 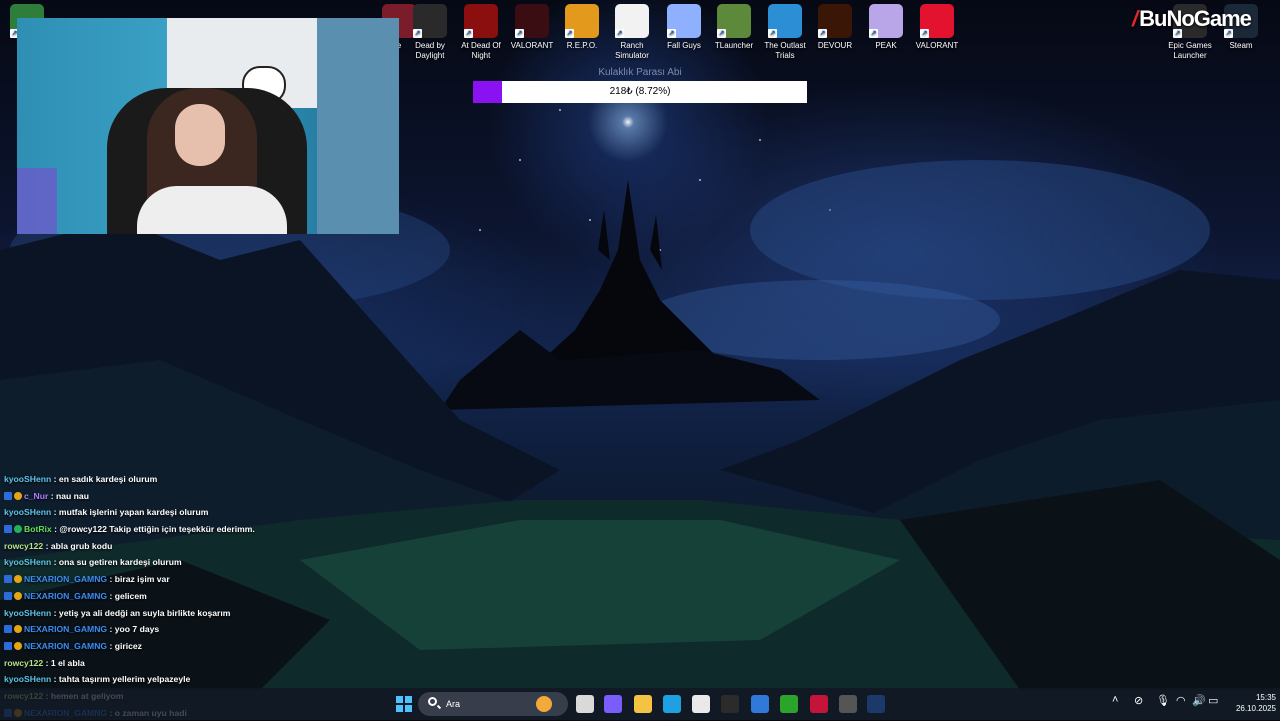 What do you see at coordinates (640, 92) in the screenshot?
I see `goal-progress-bar: 218₺ (8.72%)` at bounding box center [640, 92].